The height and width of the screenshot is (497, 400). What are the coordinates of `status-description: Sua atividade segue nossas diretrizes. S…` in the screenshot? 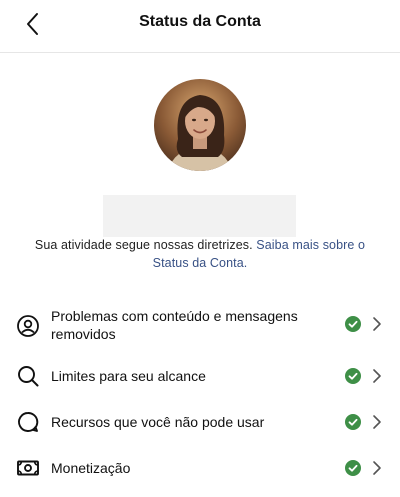 It's located at (200, 254).